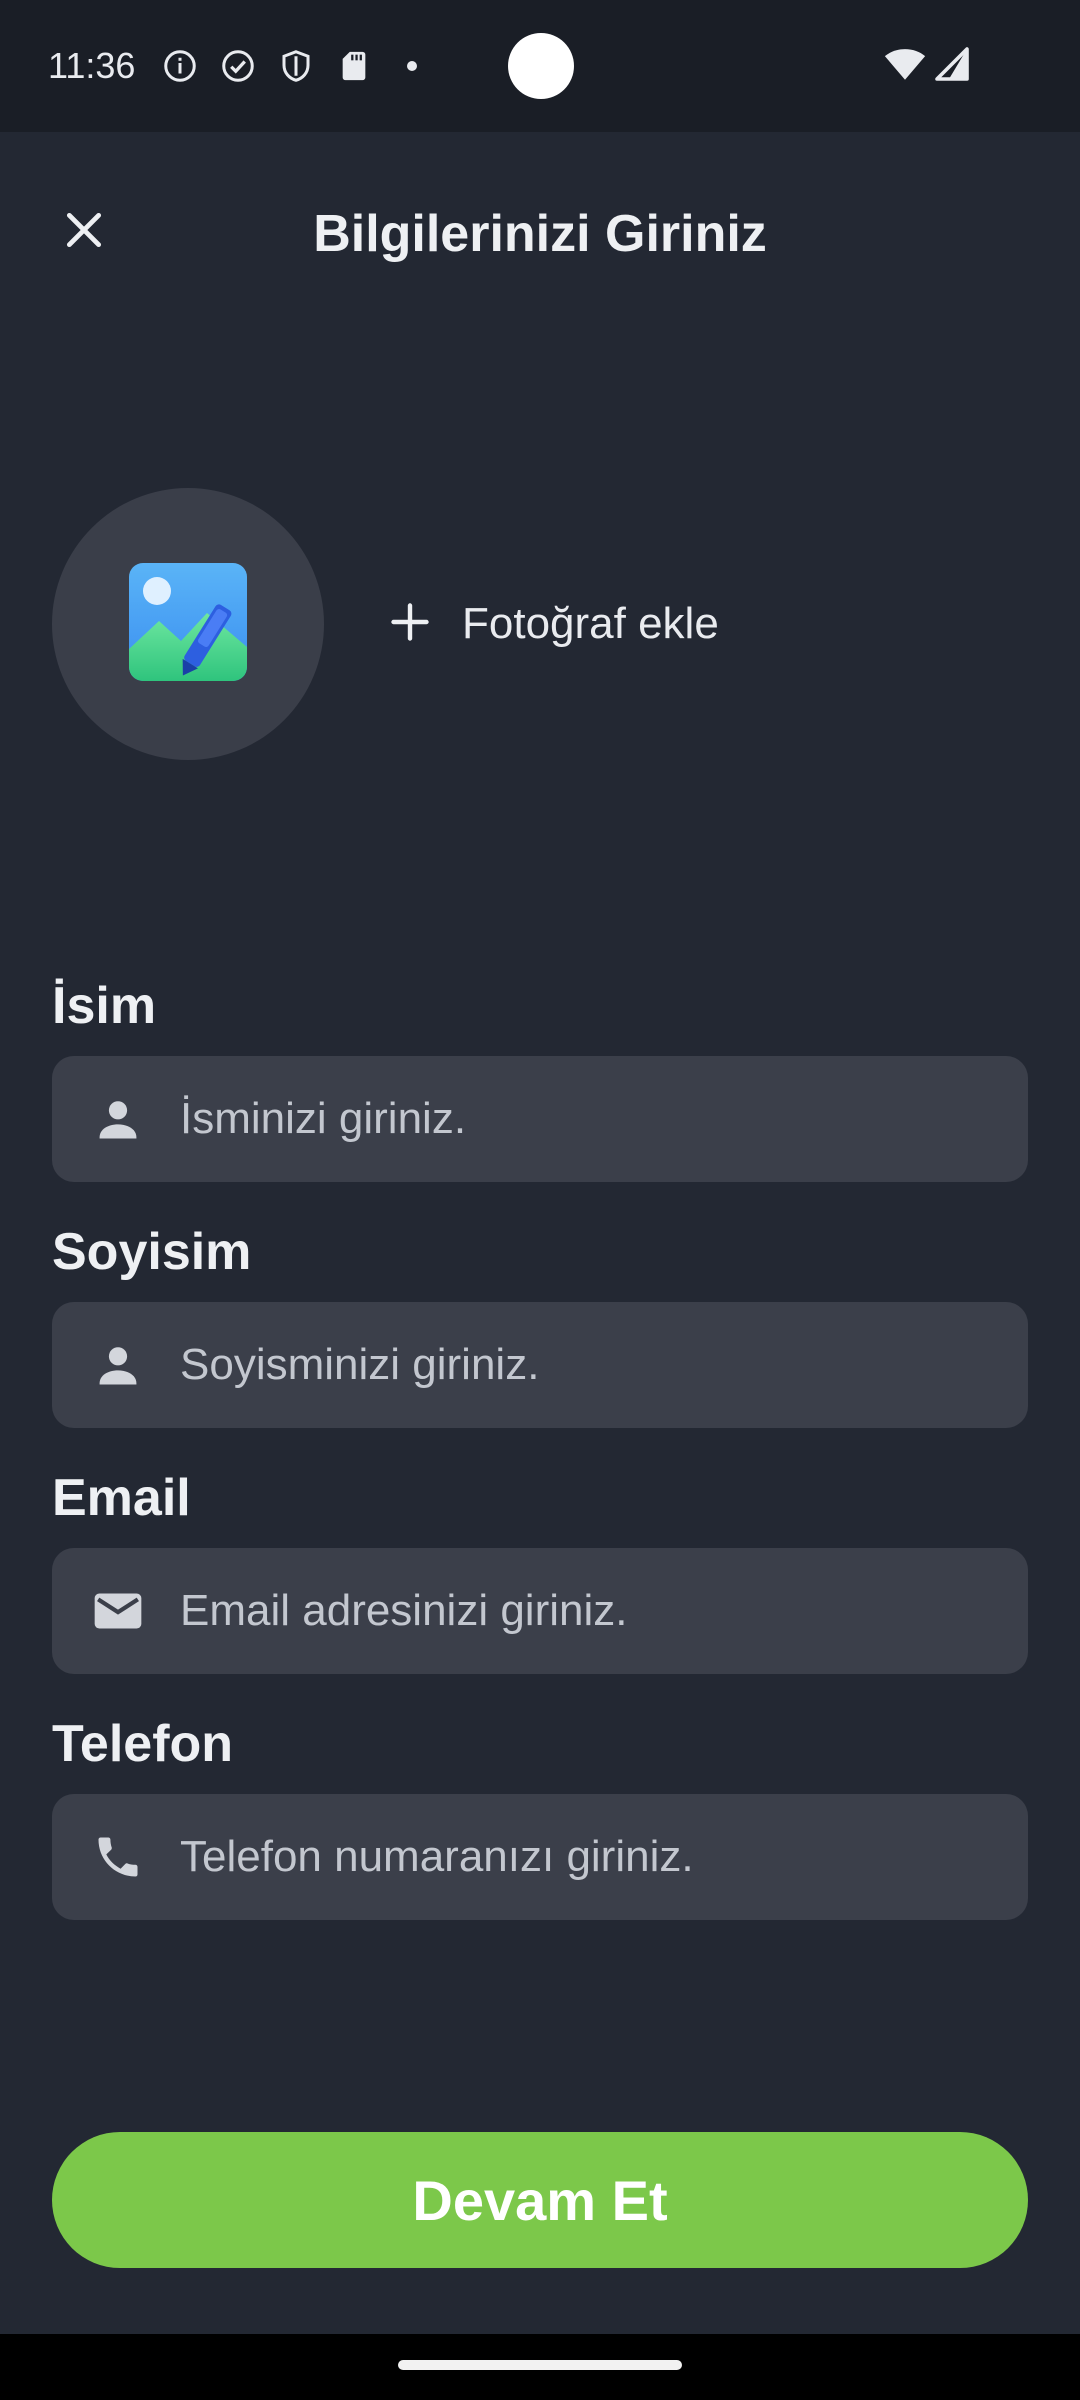  Describe the element at coordinates (354, 66) in the screenshot. I see `sd-card-icon` at that location.